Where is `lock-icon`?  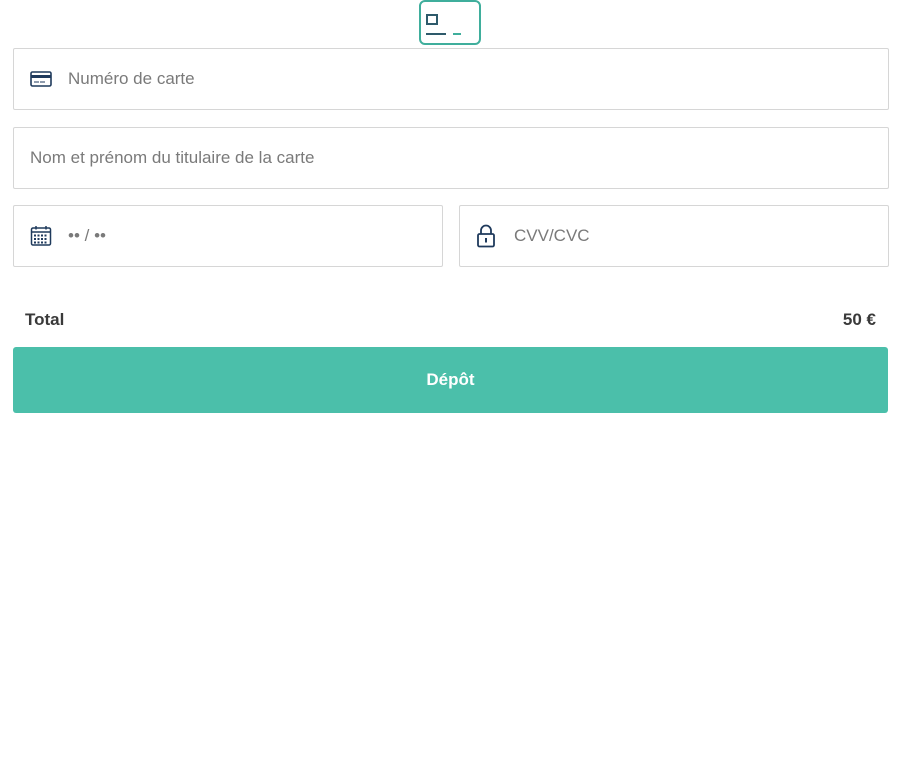 lock-icon is located at coordinates (486, 236).